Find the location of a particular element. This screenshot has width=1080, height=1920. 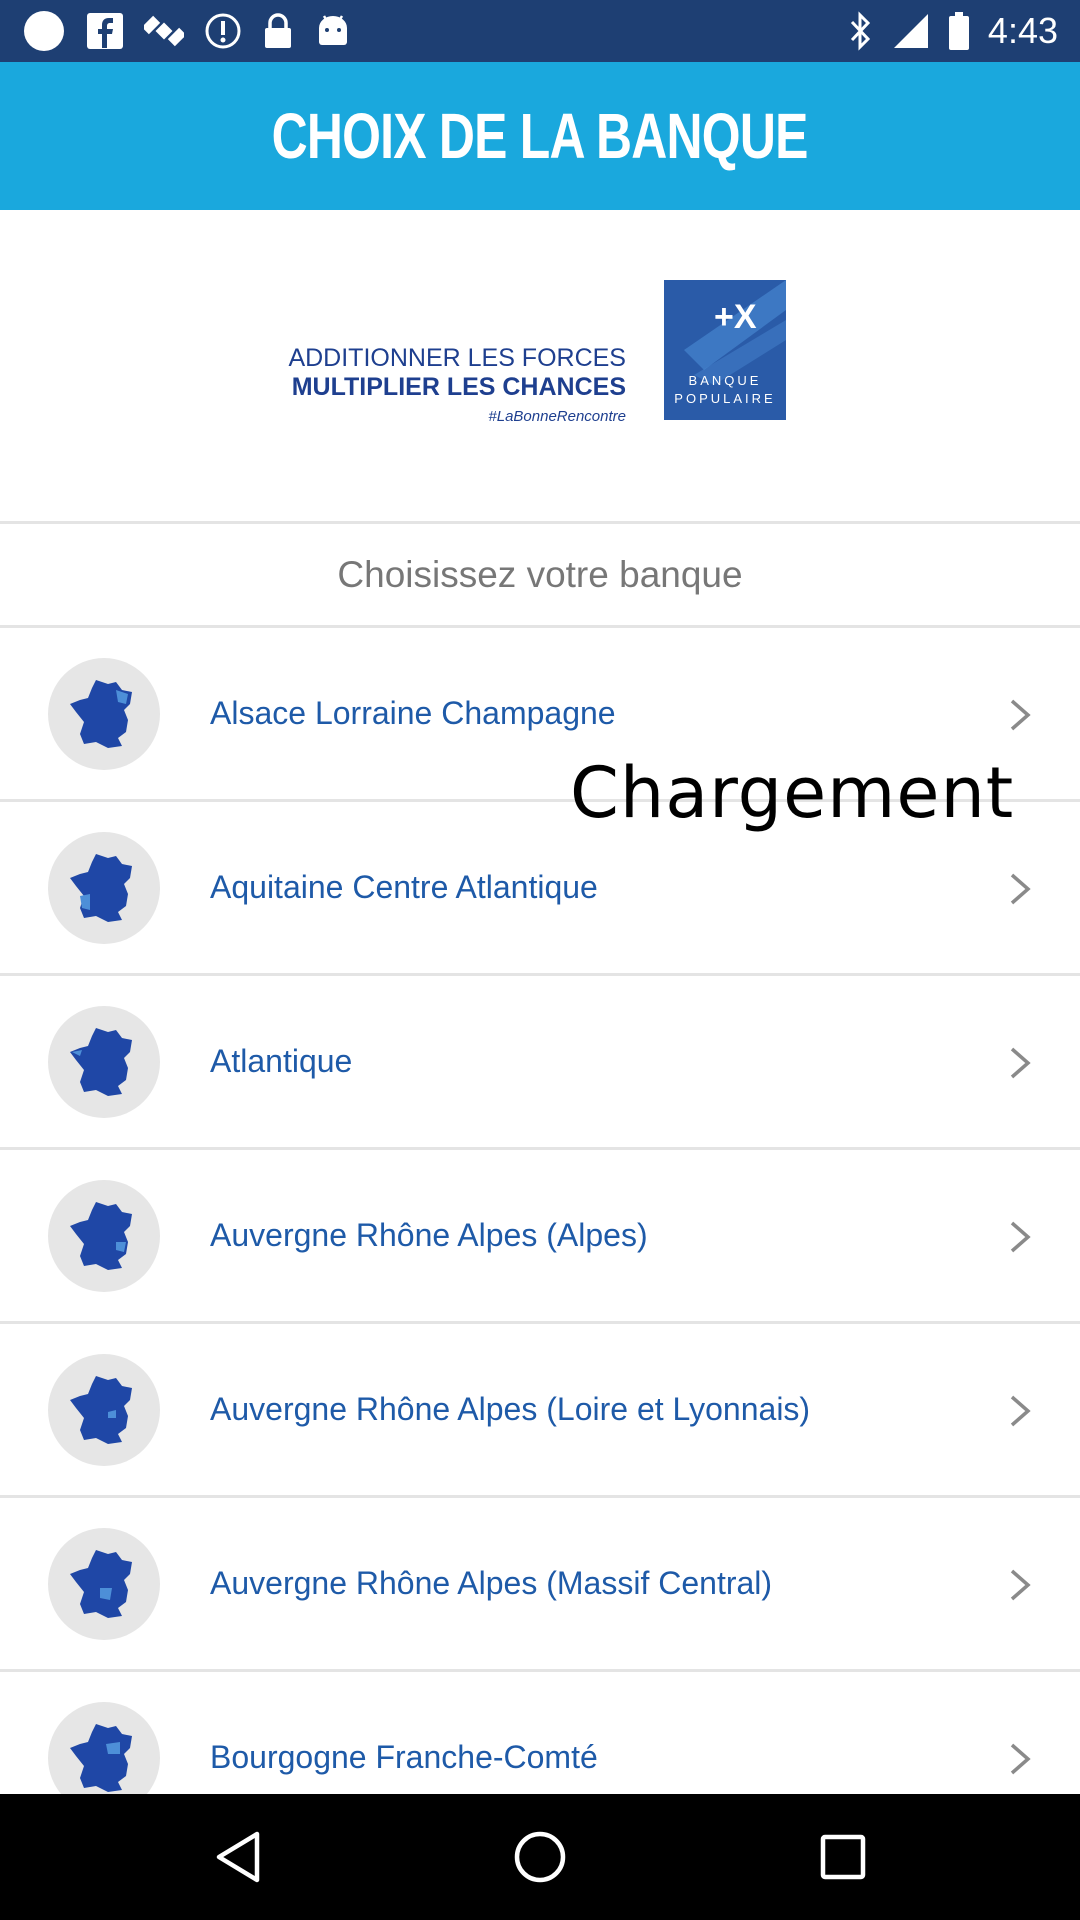

status-bar-system: 4:43 is located at coordinates (953, 31).